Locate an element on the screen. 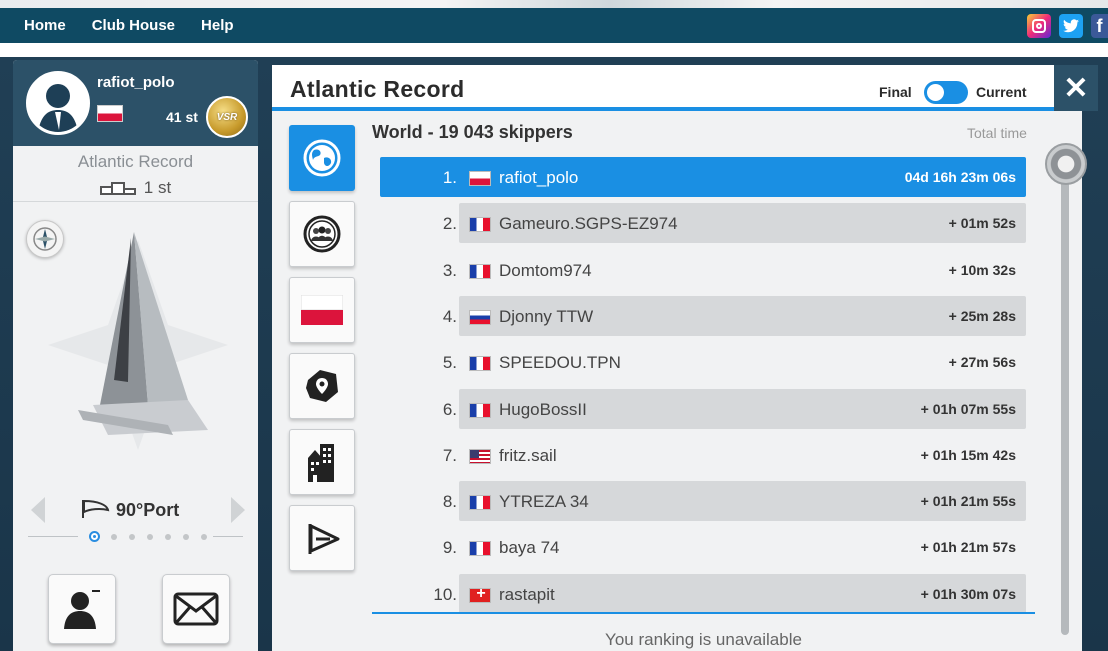 The image size is (1108, 651). tab-city is located at coordinates (322, 462).